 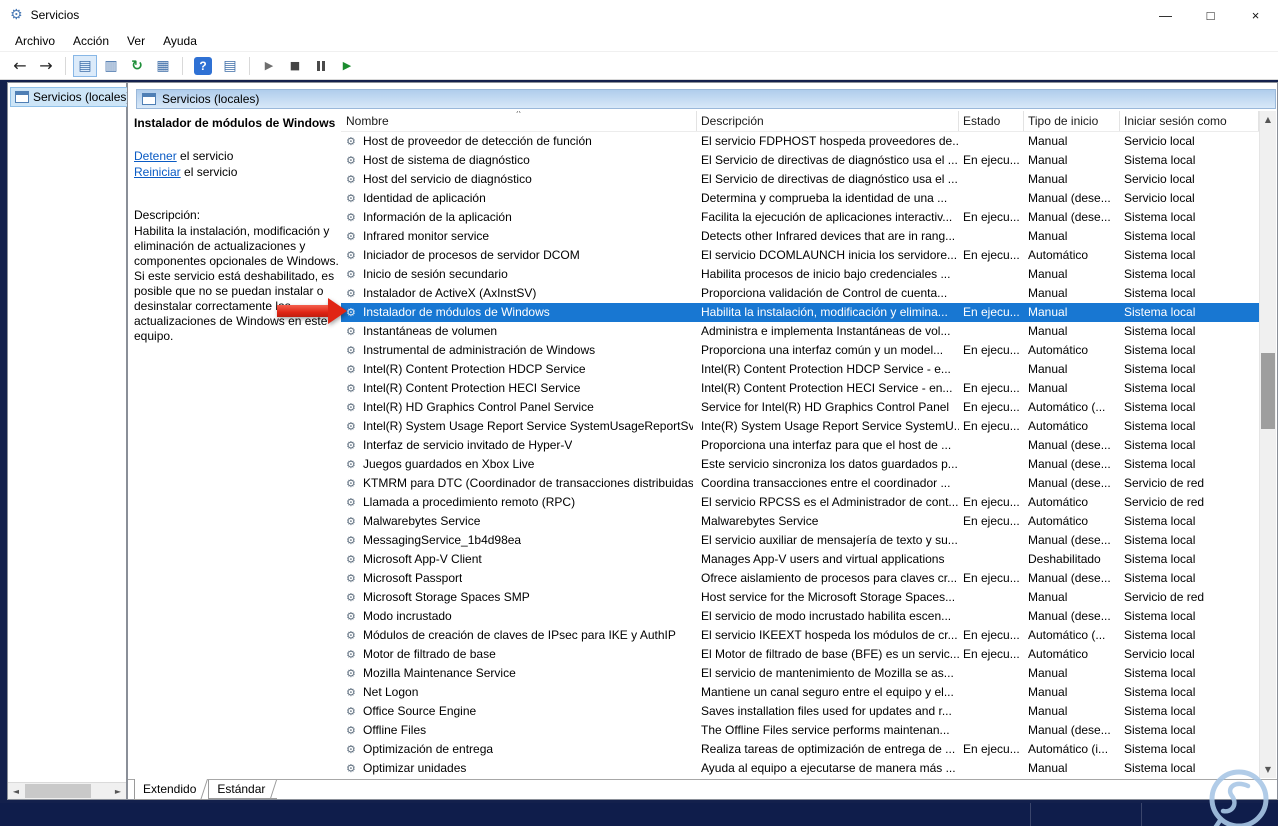 I want to click on tree-horizontal-scrollbar: ◄ ►, so click(x=67, y=790).